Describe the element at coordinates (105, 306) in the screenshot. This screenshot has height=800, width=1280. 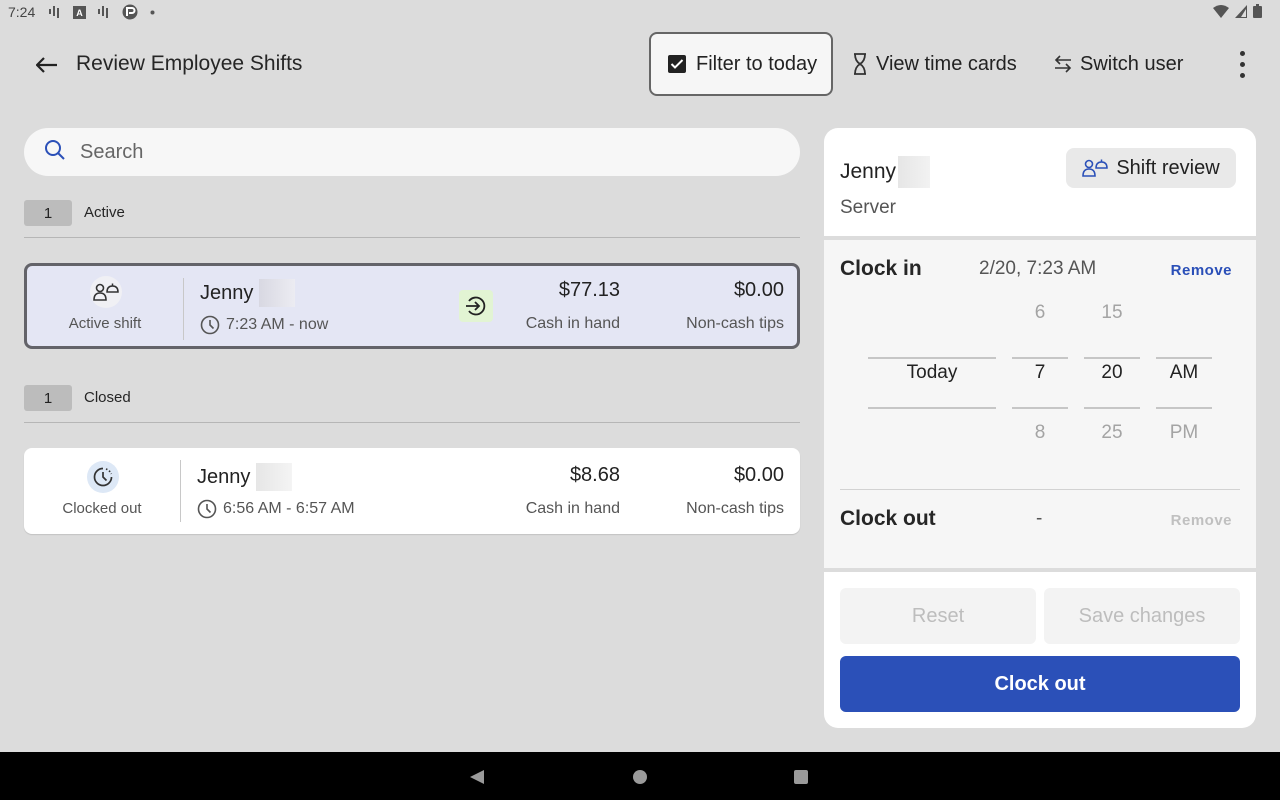
I see `shift-status: Active shift` at that location.